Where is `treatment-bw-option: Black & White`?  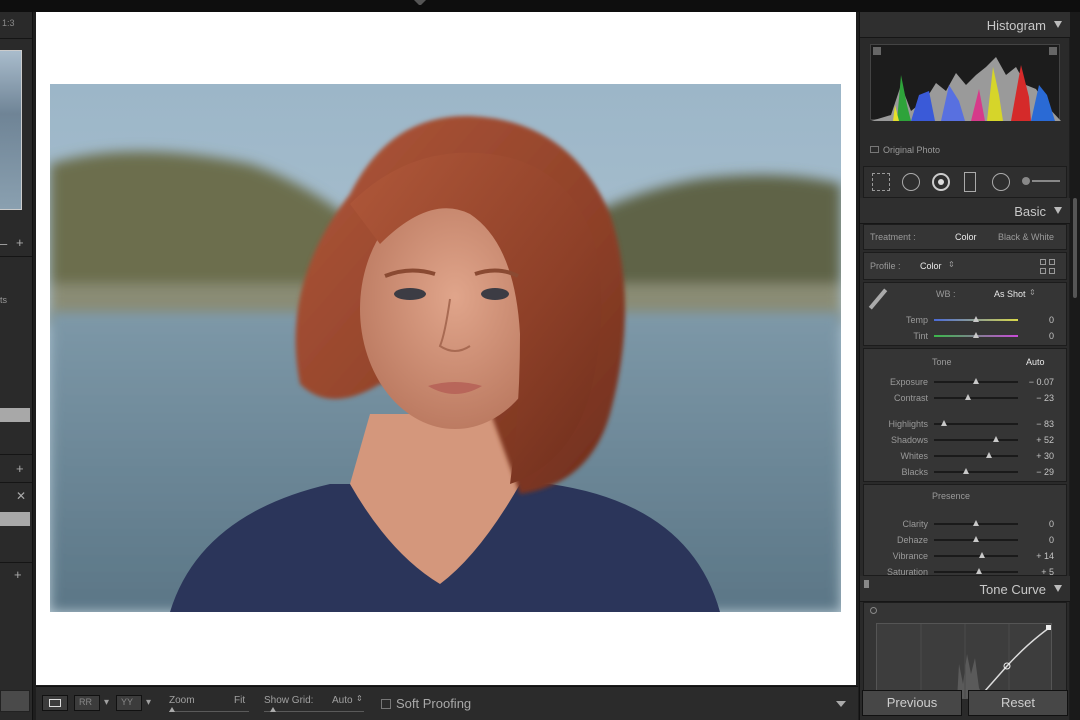 treatment-bw-option: Black & White is located at coordinates (1026, 237).